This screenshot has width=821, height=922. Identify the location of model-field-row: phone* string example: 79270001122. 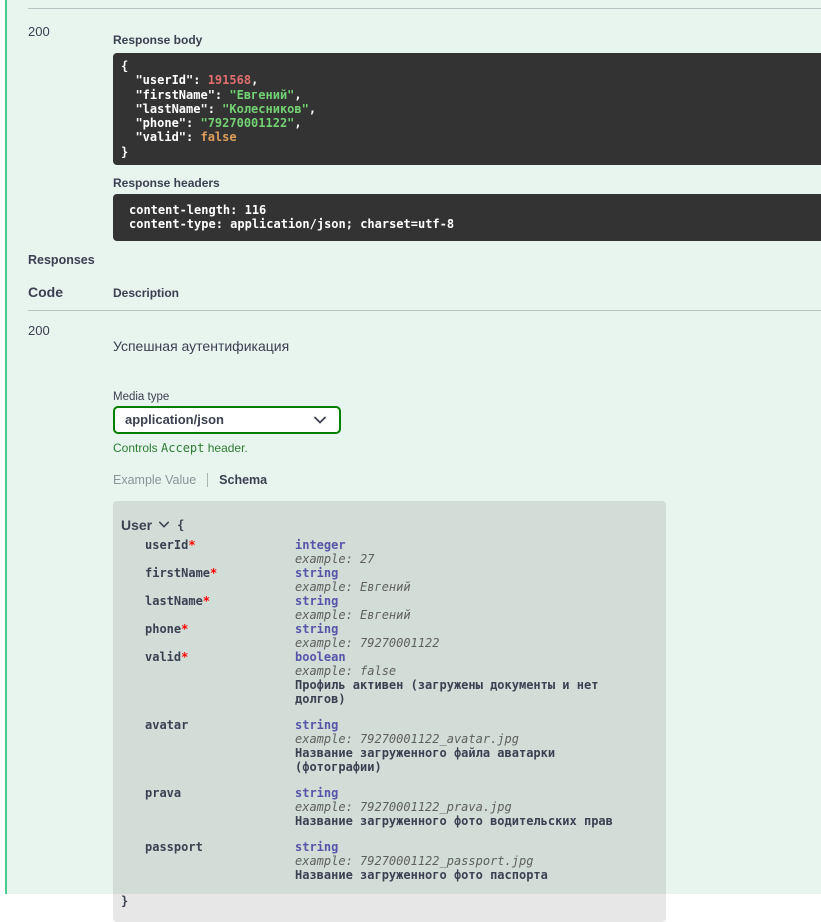
(383, 636).